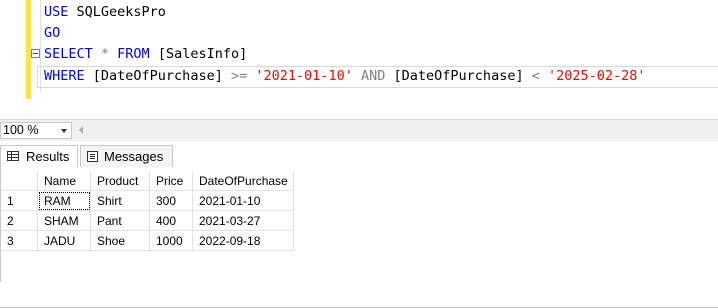 The image size is (718, 308). What do you see at coordinates (64, 200) in the screenshot?
I see `cell-name: RAM` at bounding box center [64, 200].